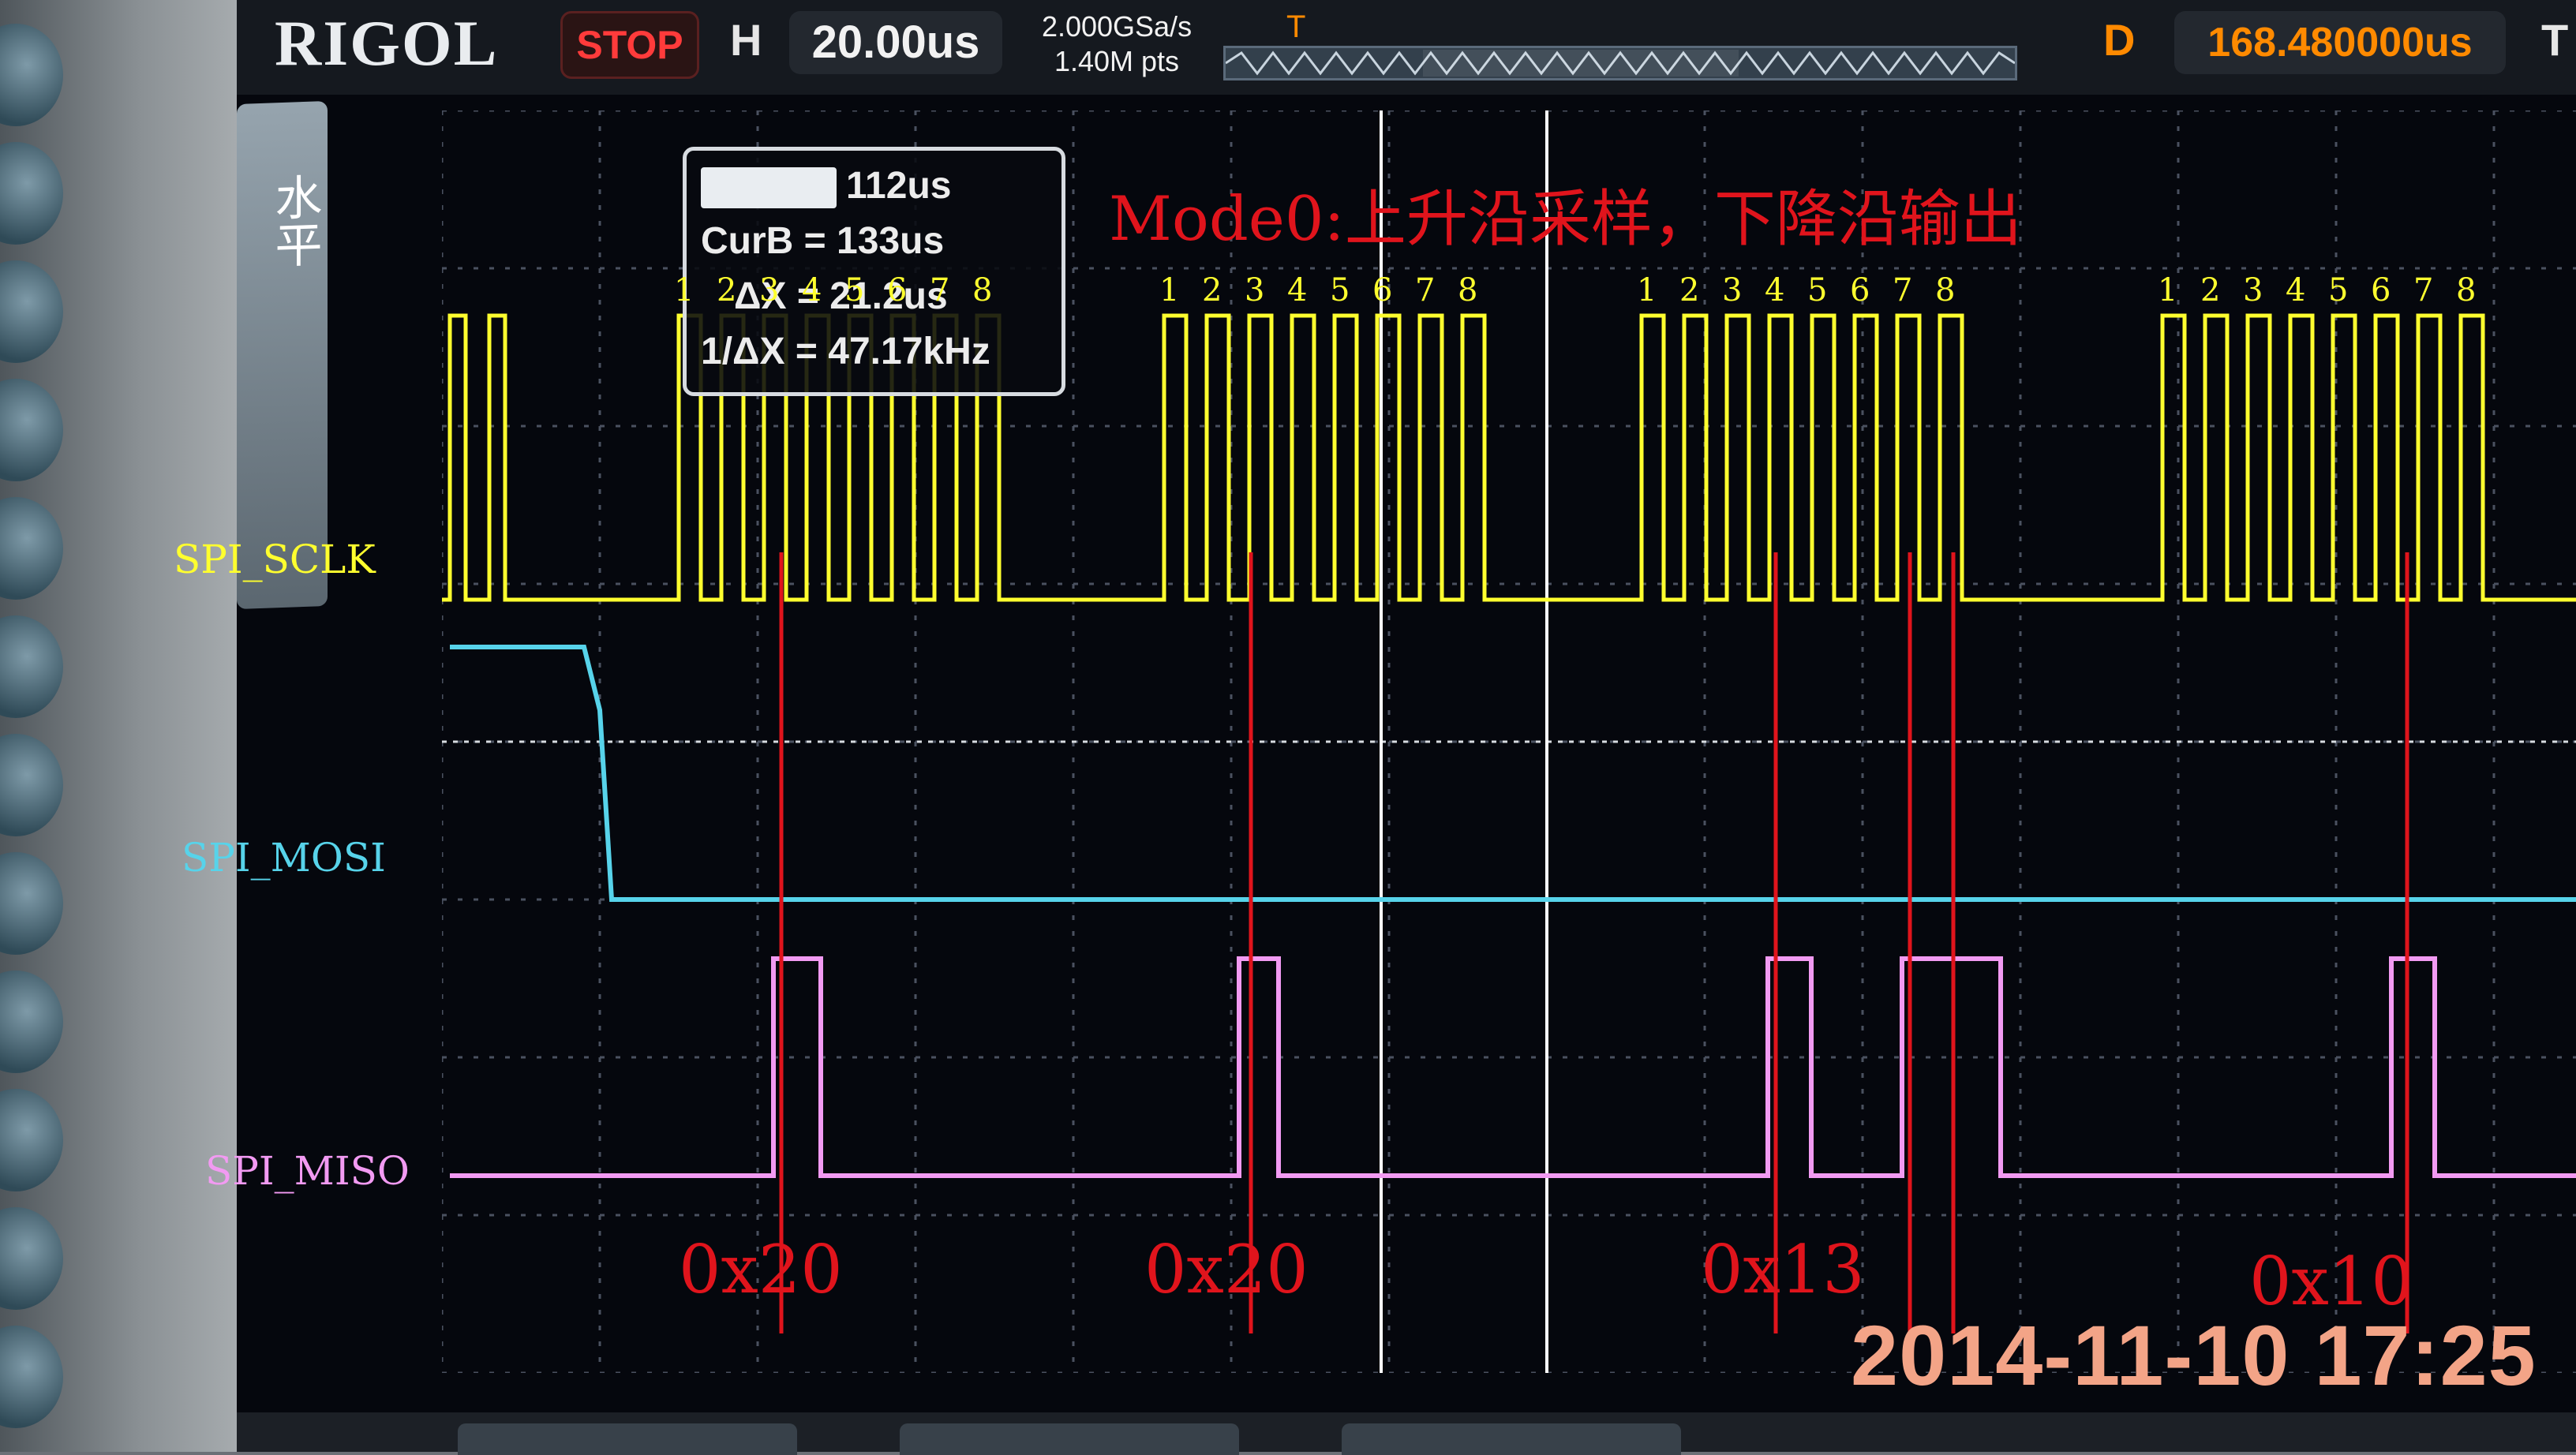 The height and width of the screenshot is (1455, 2576). Describe the element at coordinates (1783, 1269) in the screenshot. I see `byte-value-3: 0x13` at that location.